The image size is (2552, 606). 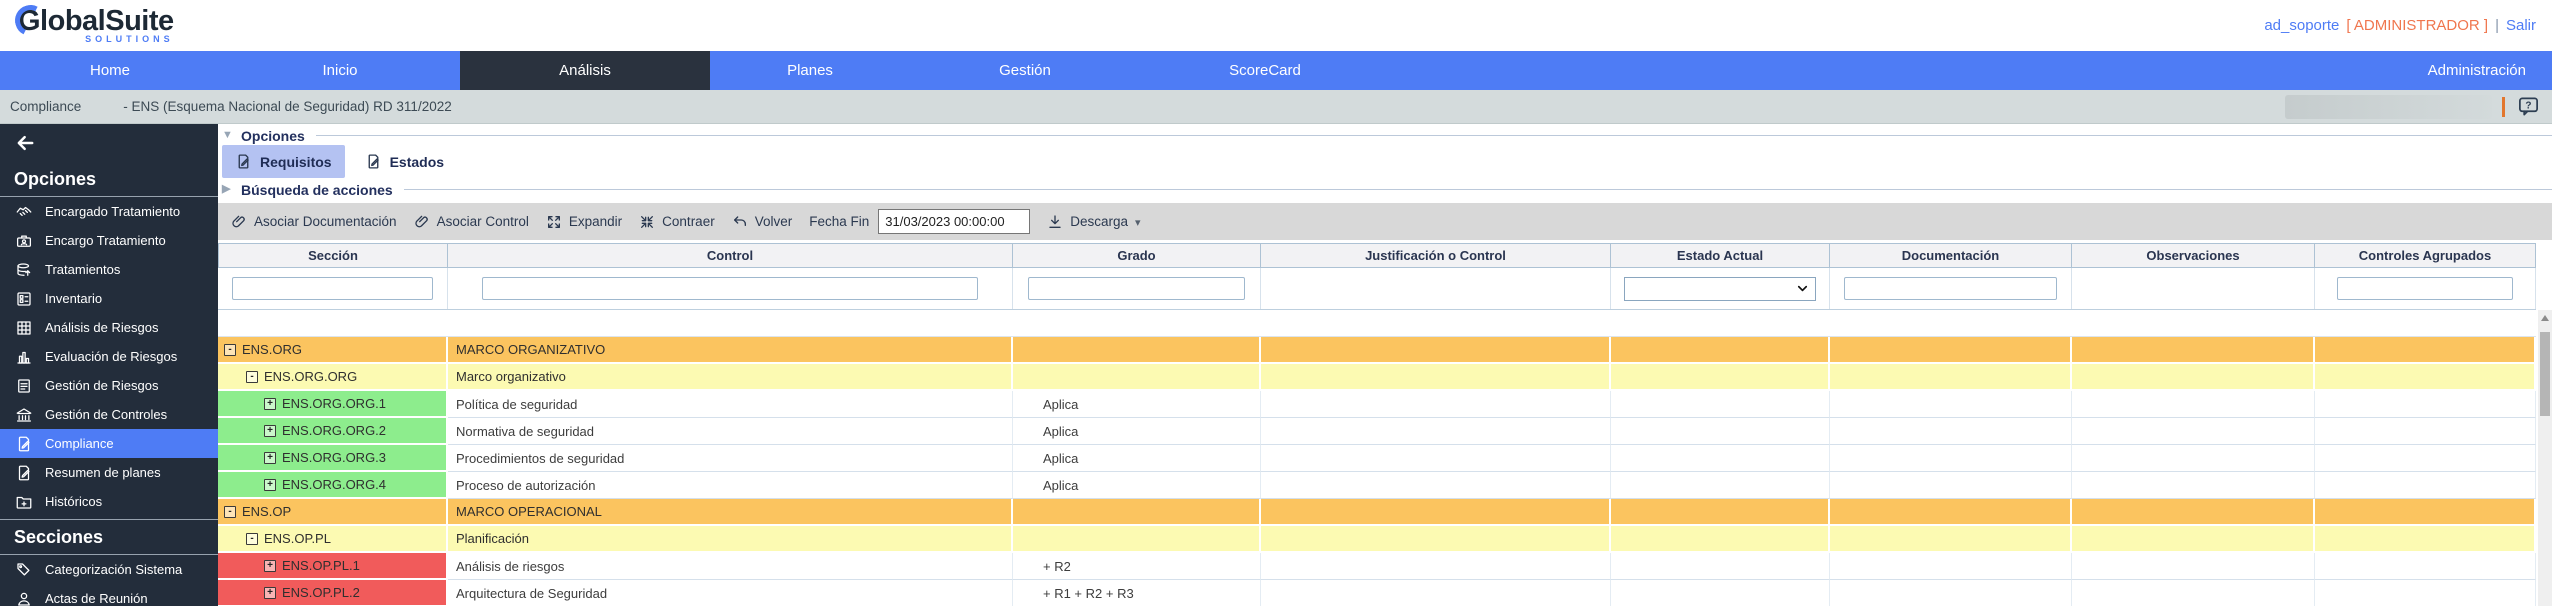 What do you see at coordinates (102, 327) in the screenshot?
I see `sidebar-item-label: Análisis de Riesgos` at bounding box center [102, 327].